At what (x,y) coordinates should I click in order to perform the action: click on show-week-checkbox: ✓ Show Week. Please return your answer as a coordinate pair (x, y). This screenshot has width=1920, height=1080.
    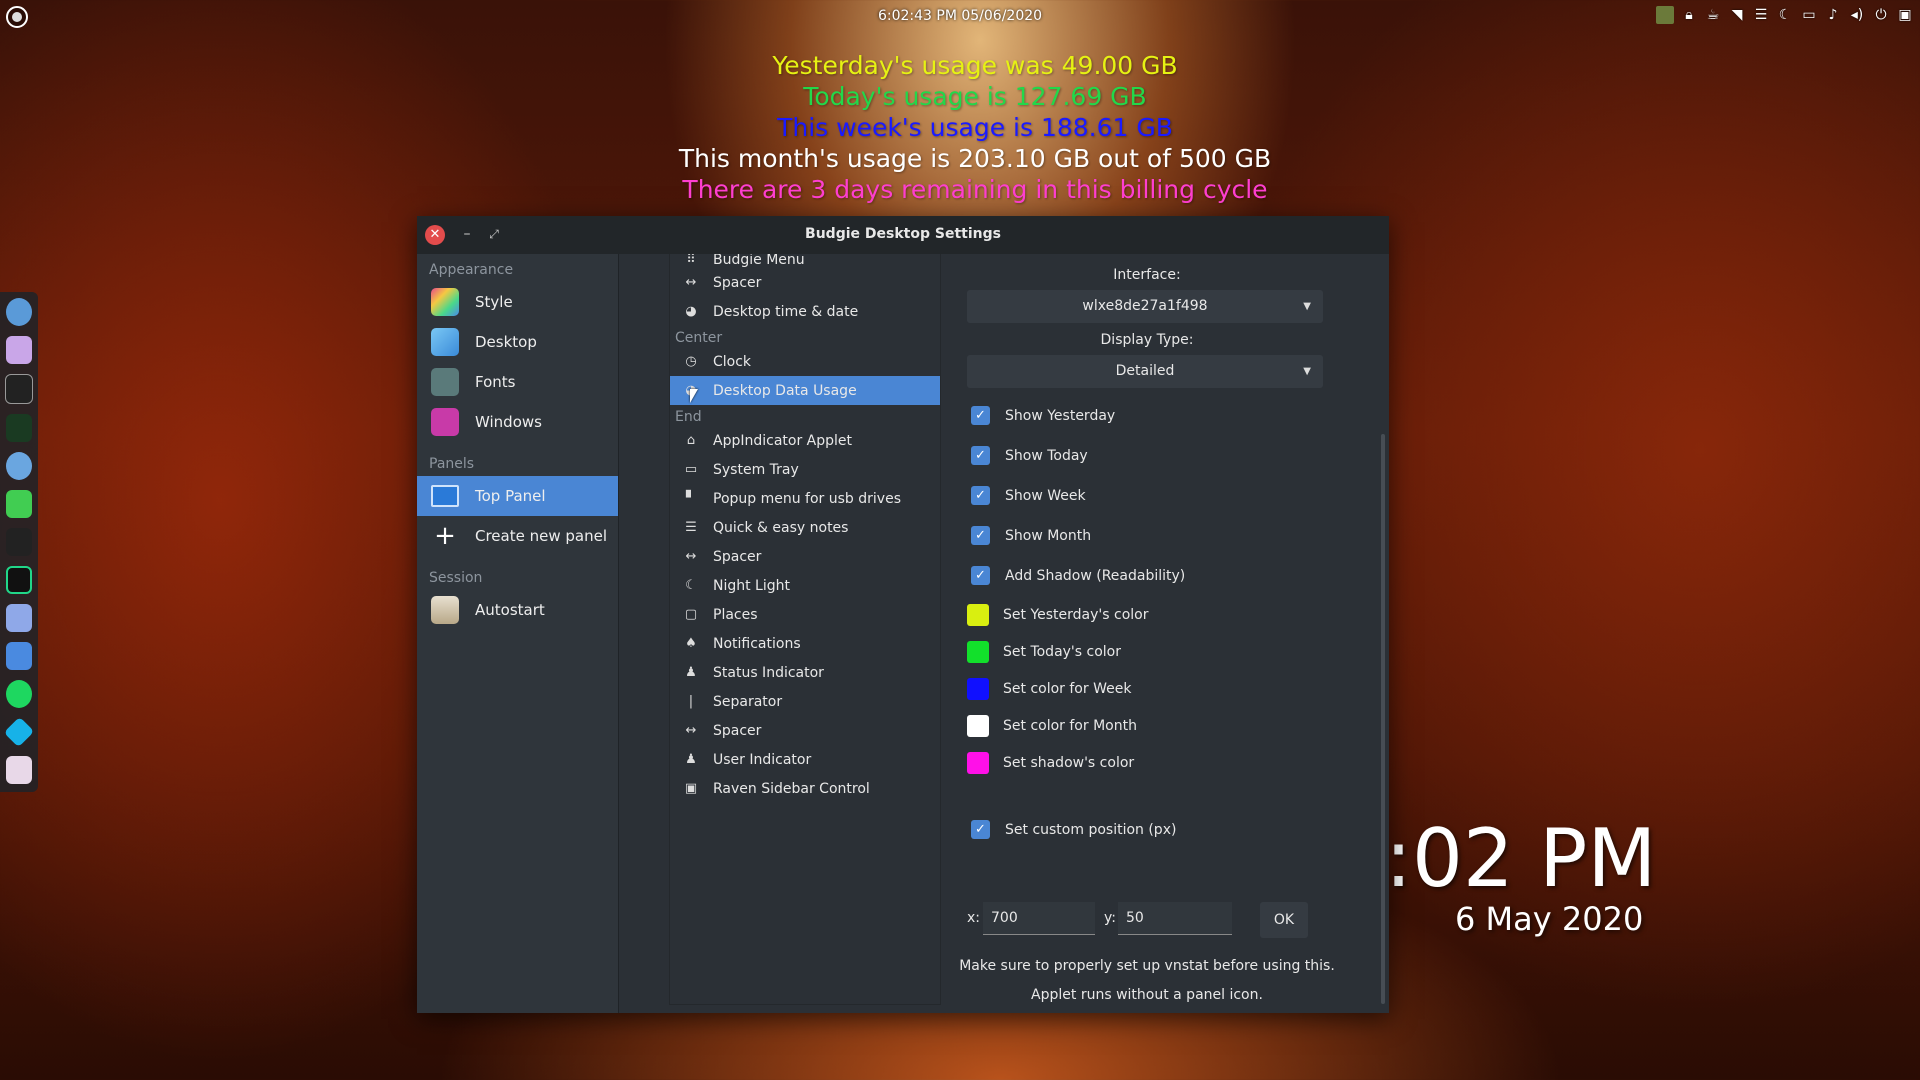
    Looking at the image, I should click on (1028, 495).